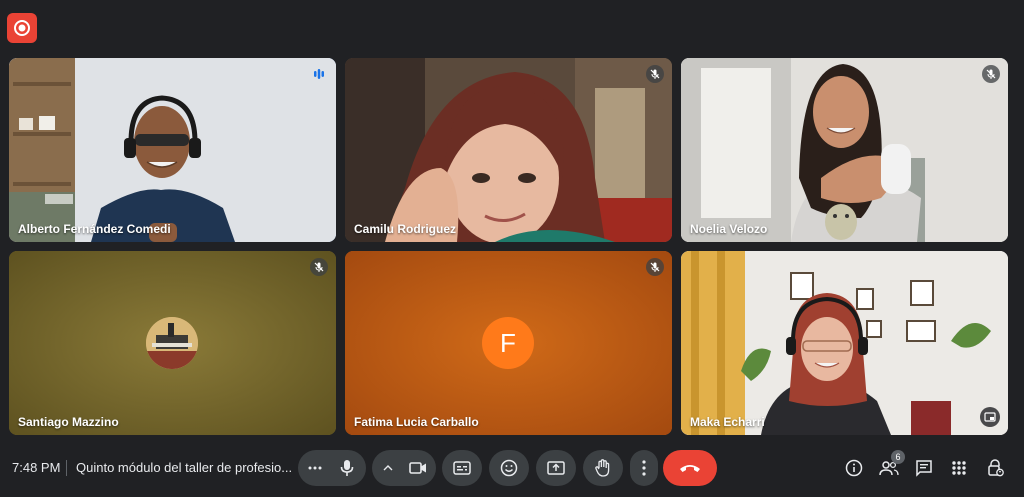  I want to click on audio-level-icon, so click(319, 74).